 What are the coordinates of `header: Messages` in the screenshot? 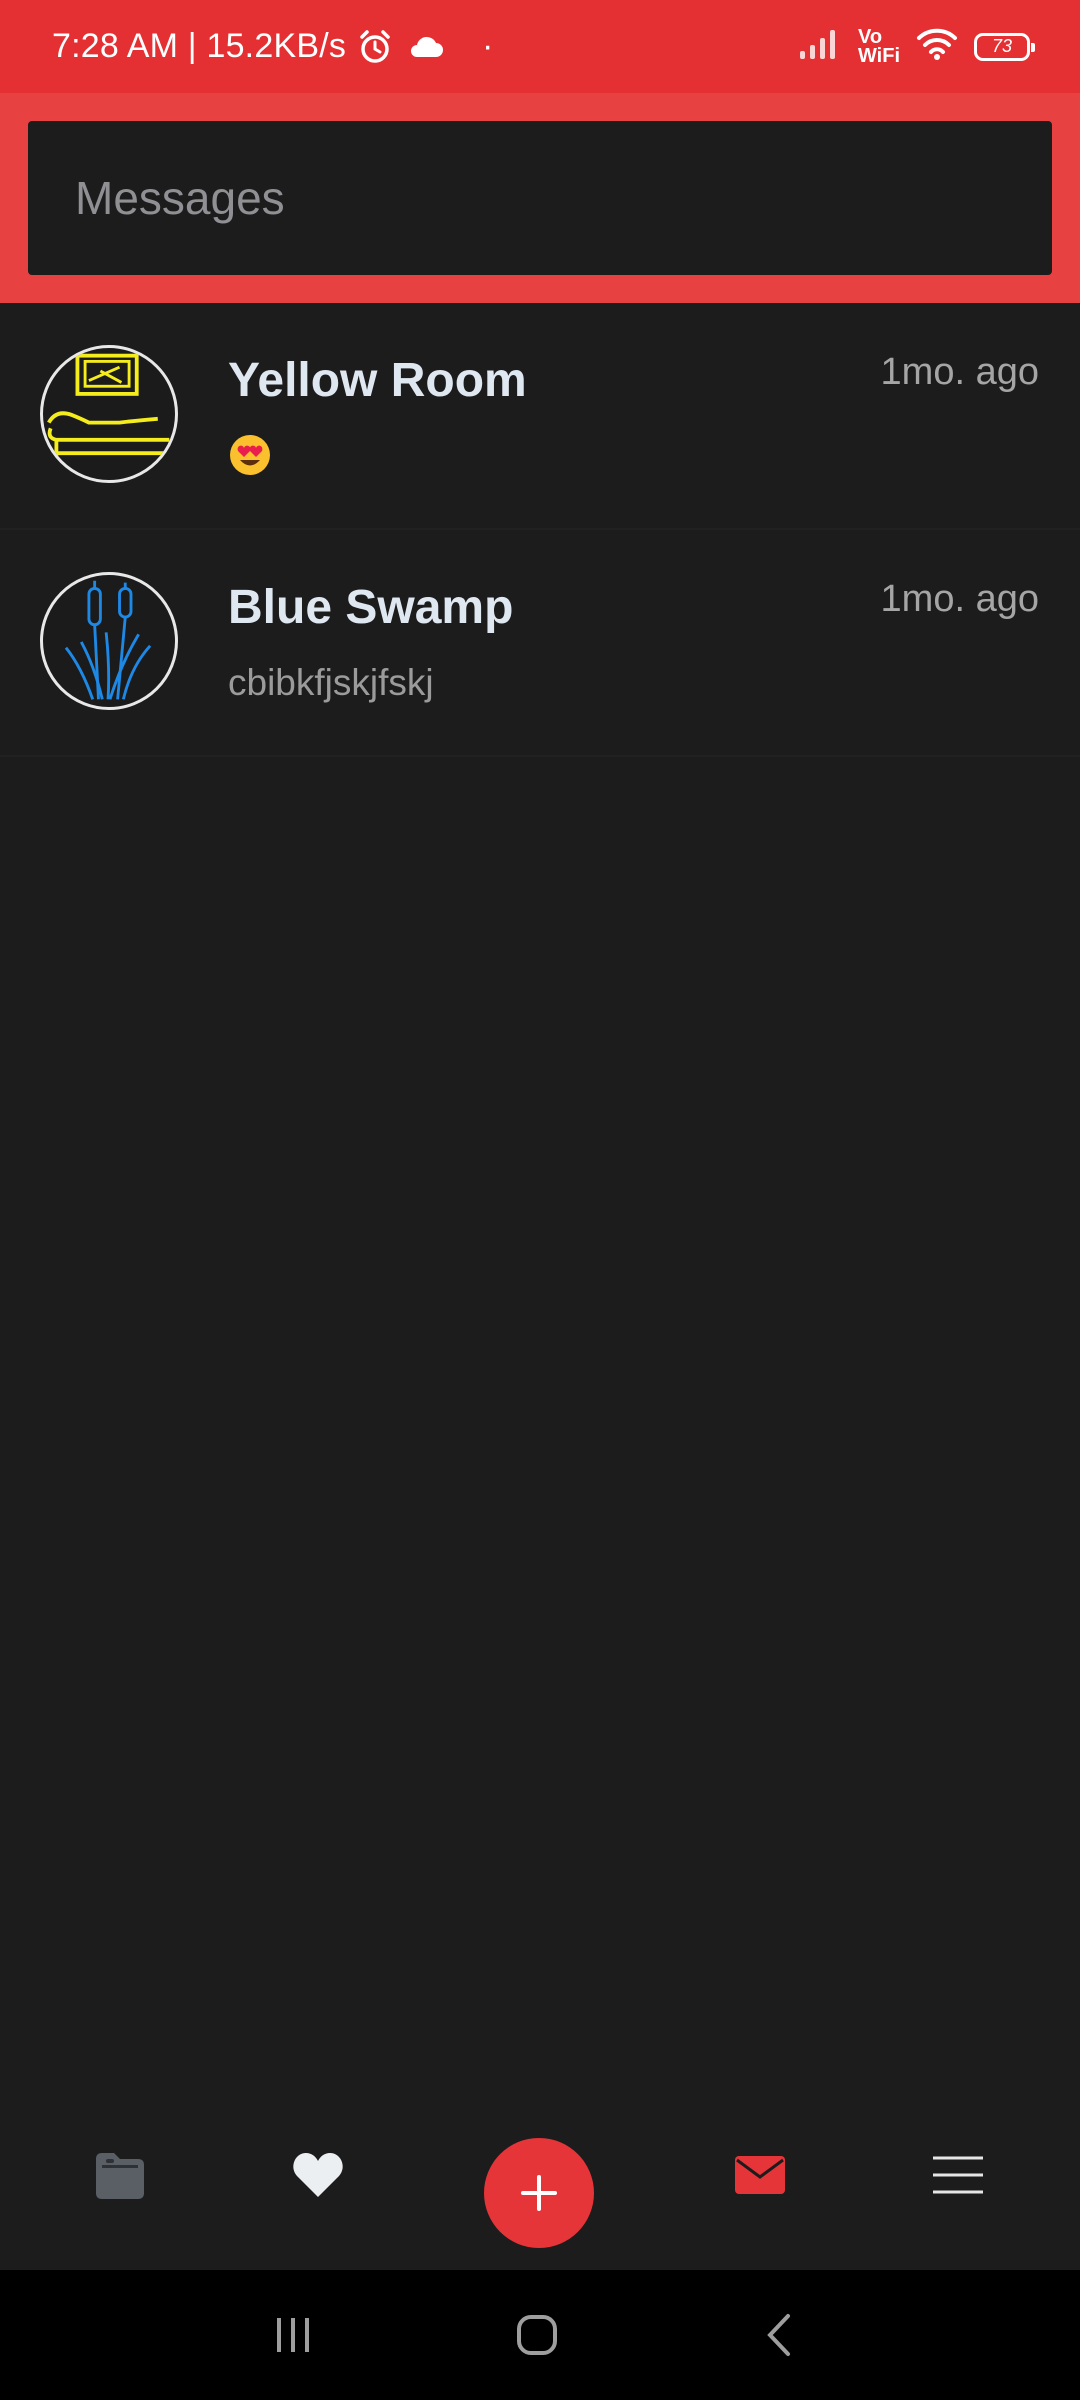 It's located at (540, 198).